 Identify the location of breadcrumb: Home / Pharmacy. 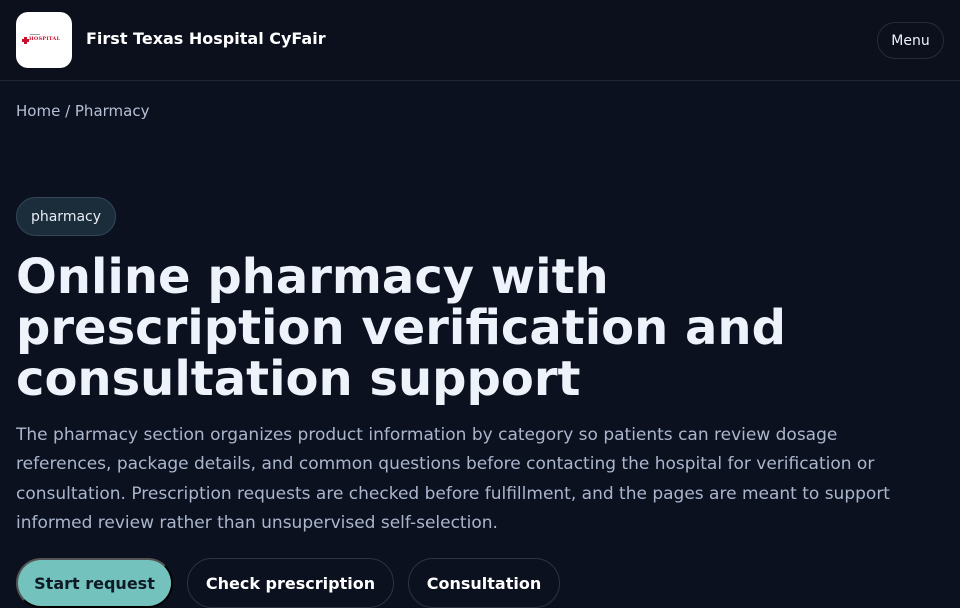
(82, 111).